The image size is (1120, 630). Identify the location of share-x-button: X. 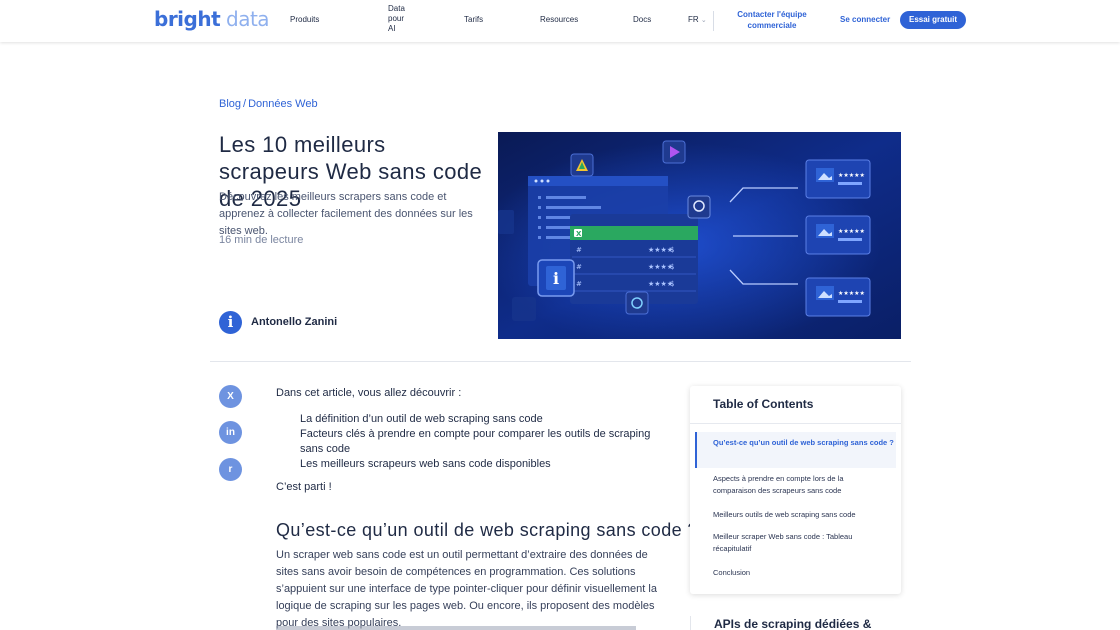
(230, 396).